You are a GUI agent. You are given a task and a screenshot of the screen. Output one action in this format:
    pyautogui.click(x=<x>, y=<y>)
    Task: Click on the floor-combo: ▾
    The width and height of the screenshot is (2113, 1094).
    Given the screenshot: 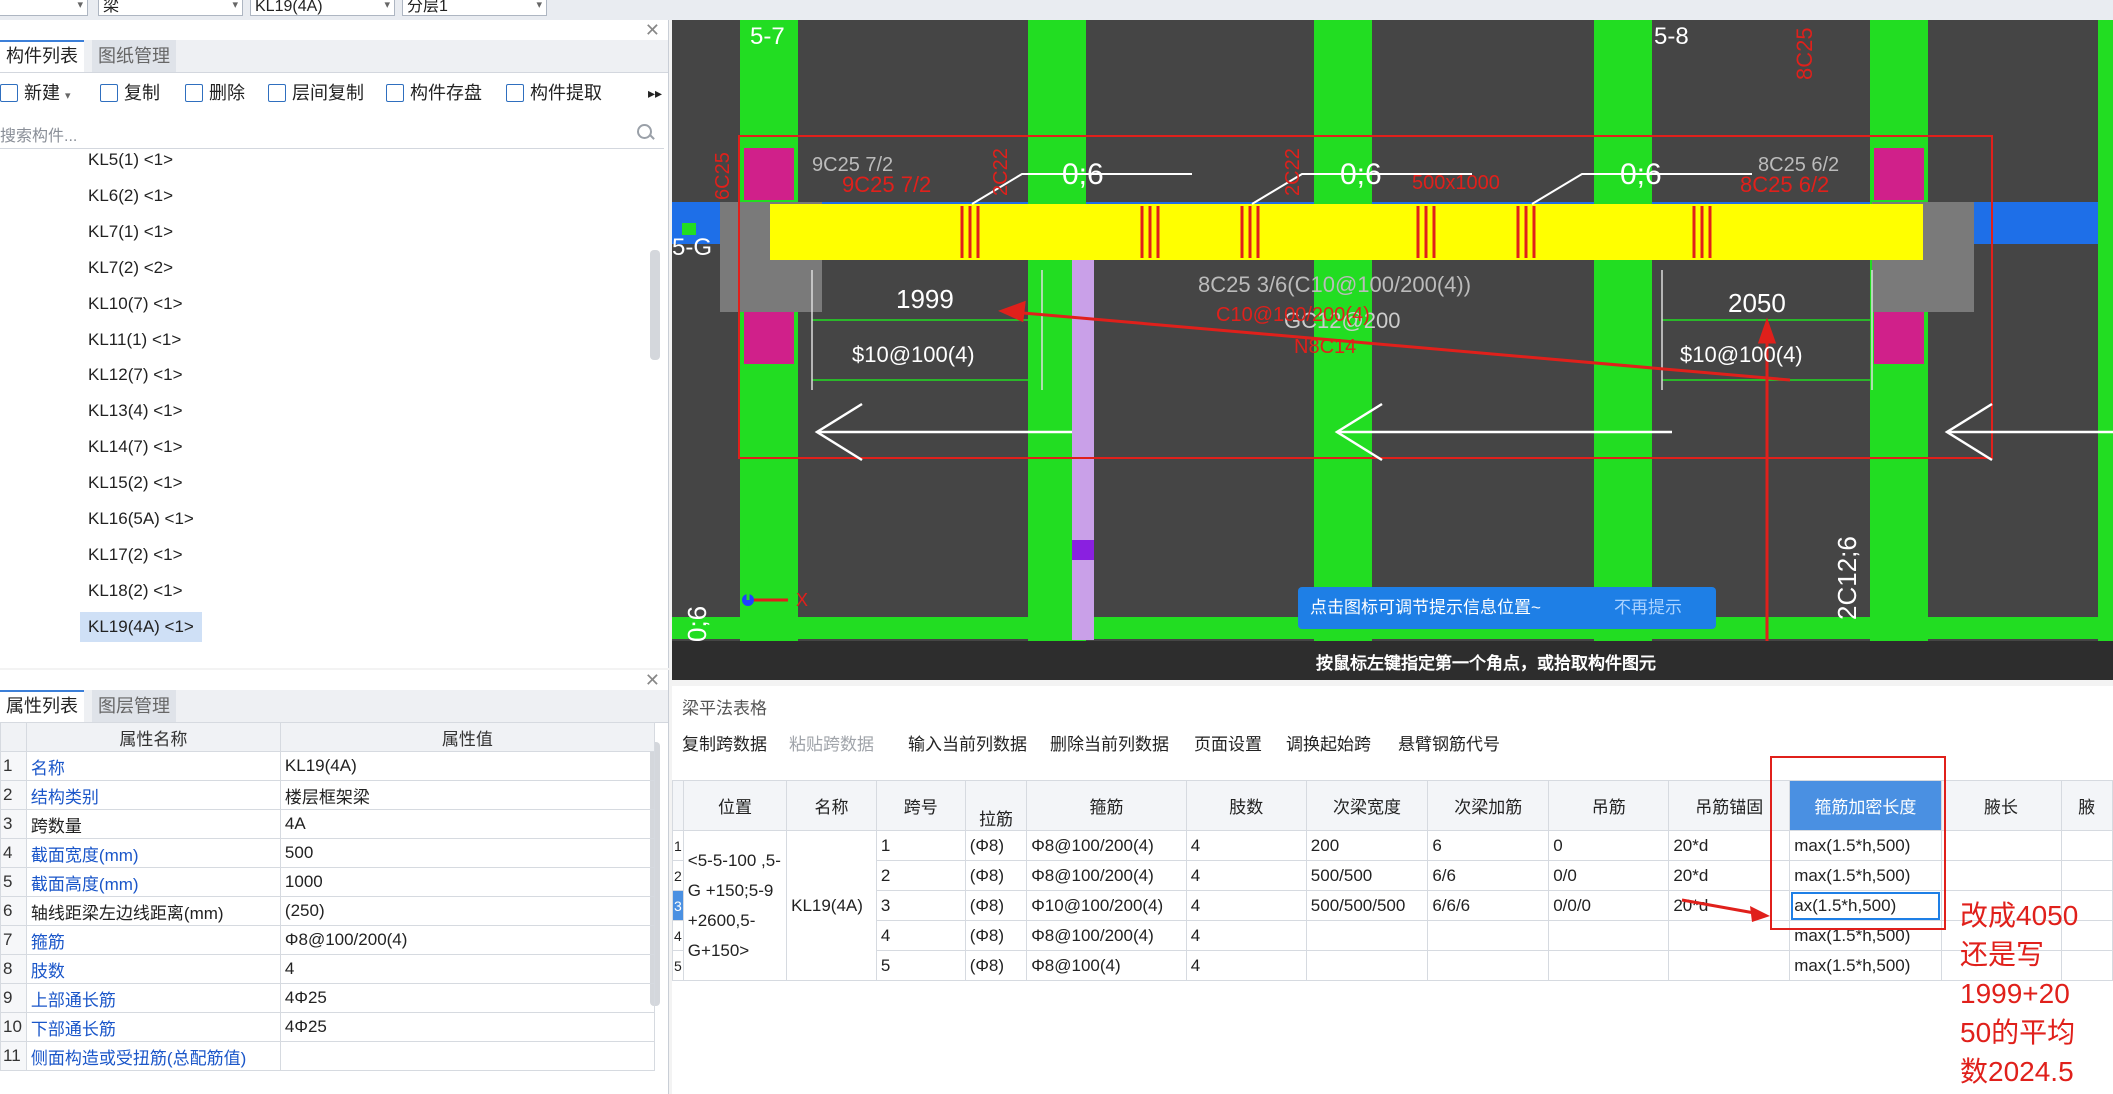 What is the action you would take?
    pyautogui.click(x=44, y=8)
    